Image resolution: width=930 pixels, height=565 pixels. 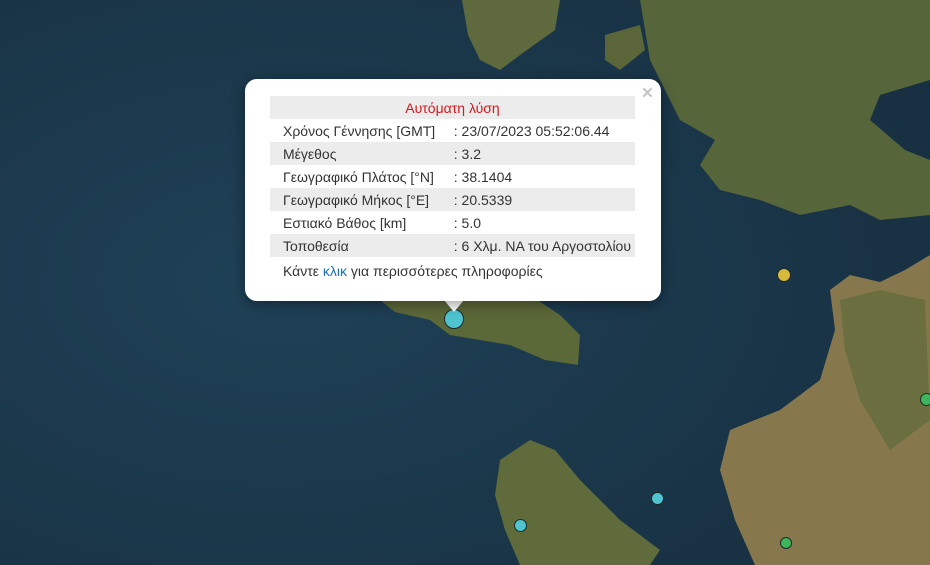 What do you see at coordinates (542, 153) in the screenshot?
I see `info-value: : 3.2` at bounding box center [542, 153].